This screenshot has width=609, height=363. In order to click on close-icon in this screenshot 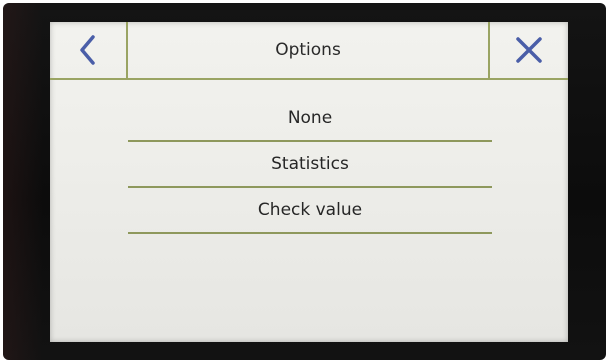, I will do `click(529, 50)`.